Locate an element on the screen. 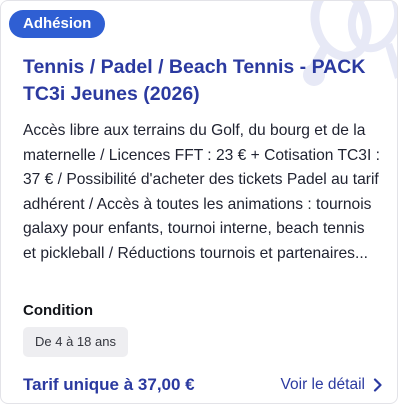 Image resolution: width=400 pixels, height=406 pixels. age-condition-chip: De 4 à 18 ans is located at coordinates (75, 342).